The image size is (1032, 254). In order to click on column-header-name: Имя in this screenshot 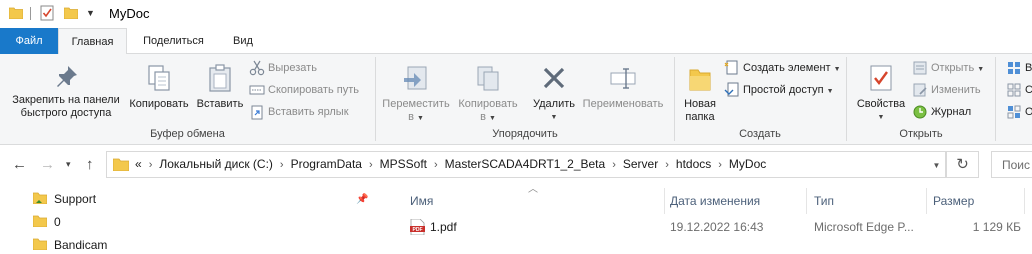, I will do `click(537, 201)`.